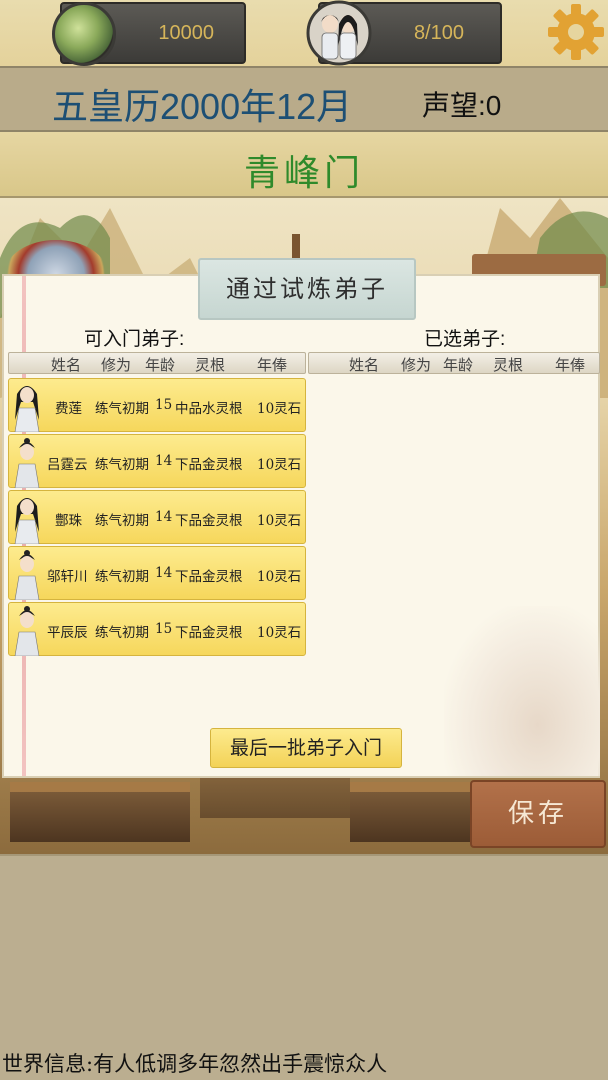 Image resolution: width=608 pixels, height=1080 pixels. What do you see at coordinates (134, 339) in the screenshot?
I see `available-disciples-label: 可入门弟子:` at bounding box center [134, 339].